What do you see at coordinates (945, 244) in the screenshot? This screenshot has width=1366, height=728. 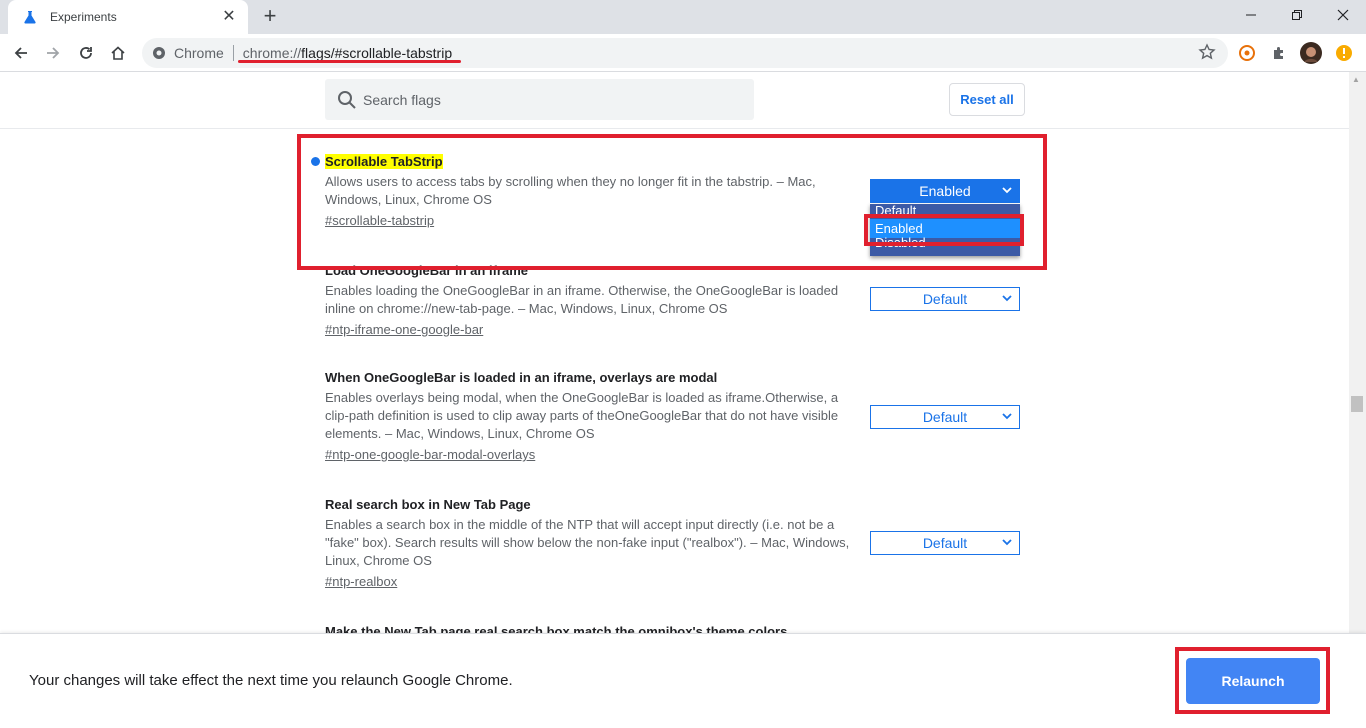 I see `dropdown-option-disabled: Disabled` at bounding box center [945, 244].